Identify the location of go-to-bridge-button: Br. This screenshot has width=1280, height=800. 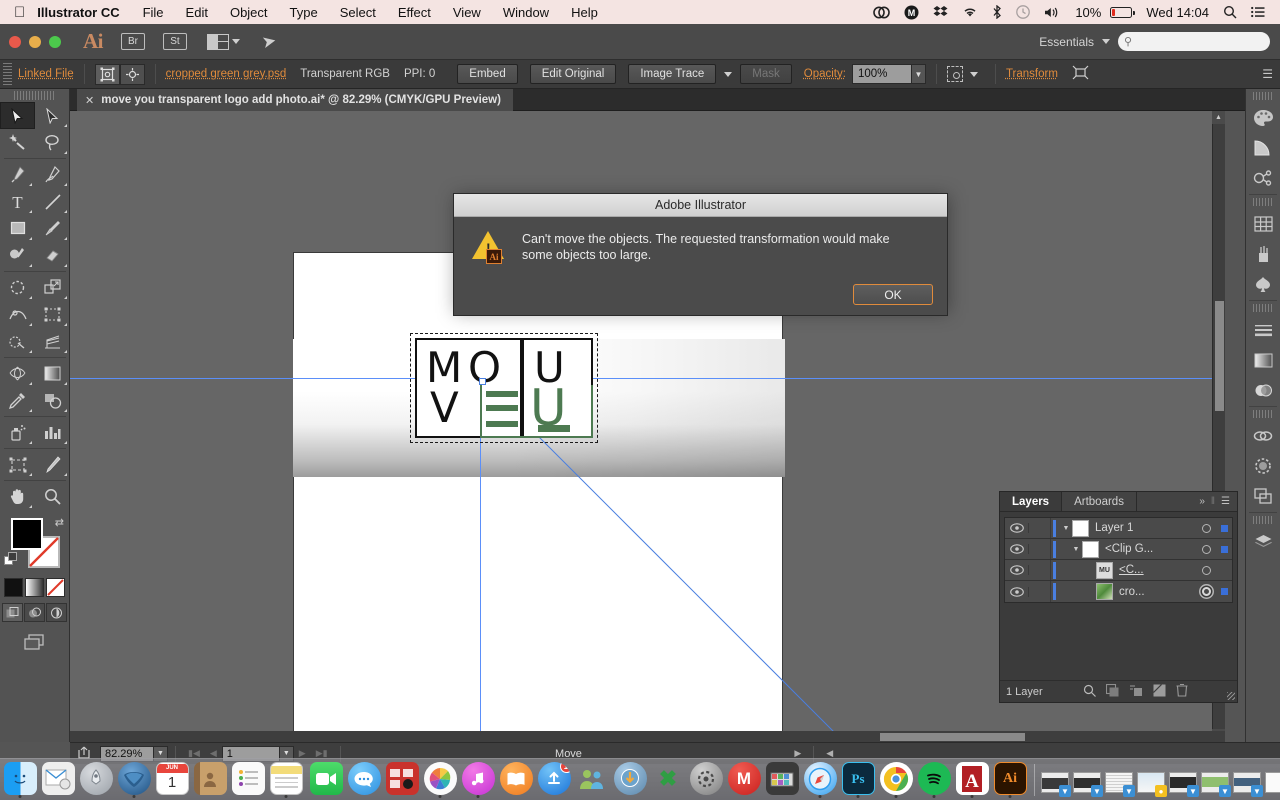
(133, 41).